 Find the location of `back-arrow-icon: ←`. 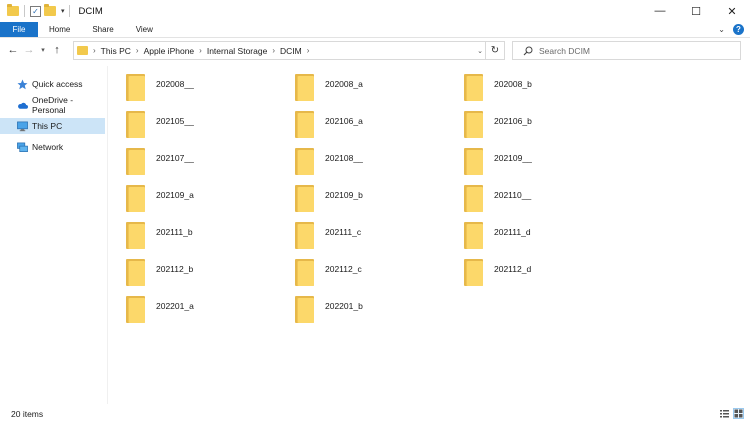

back-arrow-icon: ← is located at coordinates (13, 50).